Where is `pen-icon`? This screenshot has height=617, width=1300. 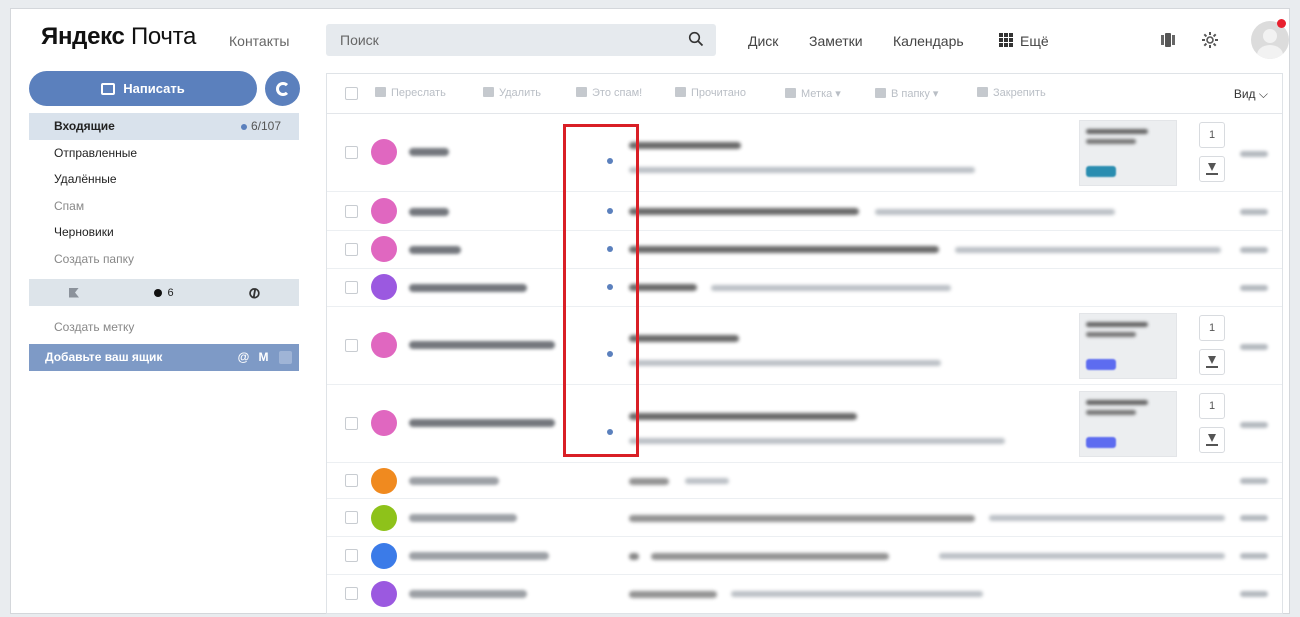
pen-icon is located at coordinates (108, 88).